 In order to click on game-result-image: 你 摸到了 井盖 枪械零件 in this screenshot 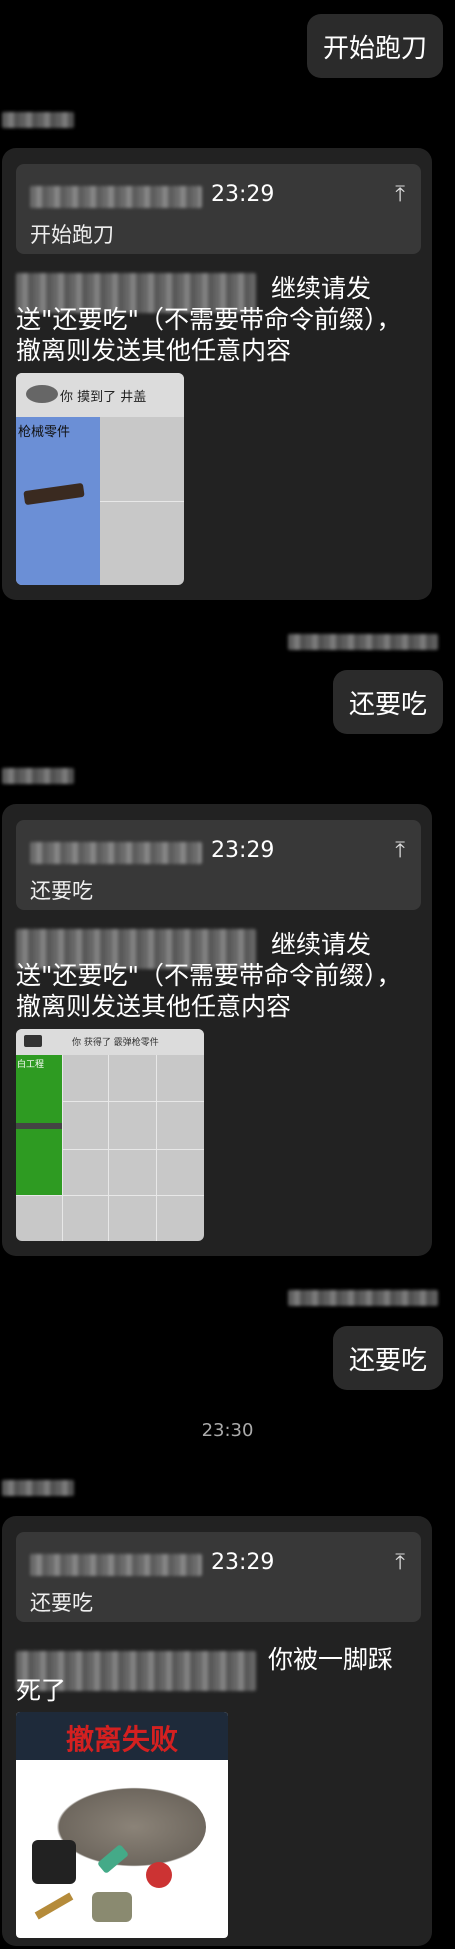, I will do `click(100, 479)`.